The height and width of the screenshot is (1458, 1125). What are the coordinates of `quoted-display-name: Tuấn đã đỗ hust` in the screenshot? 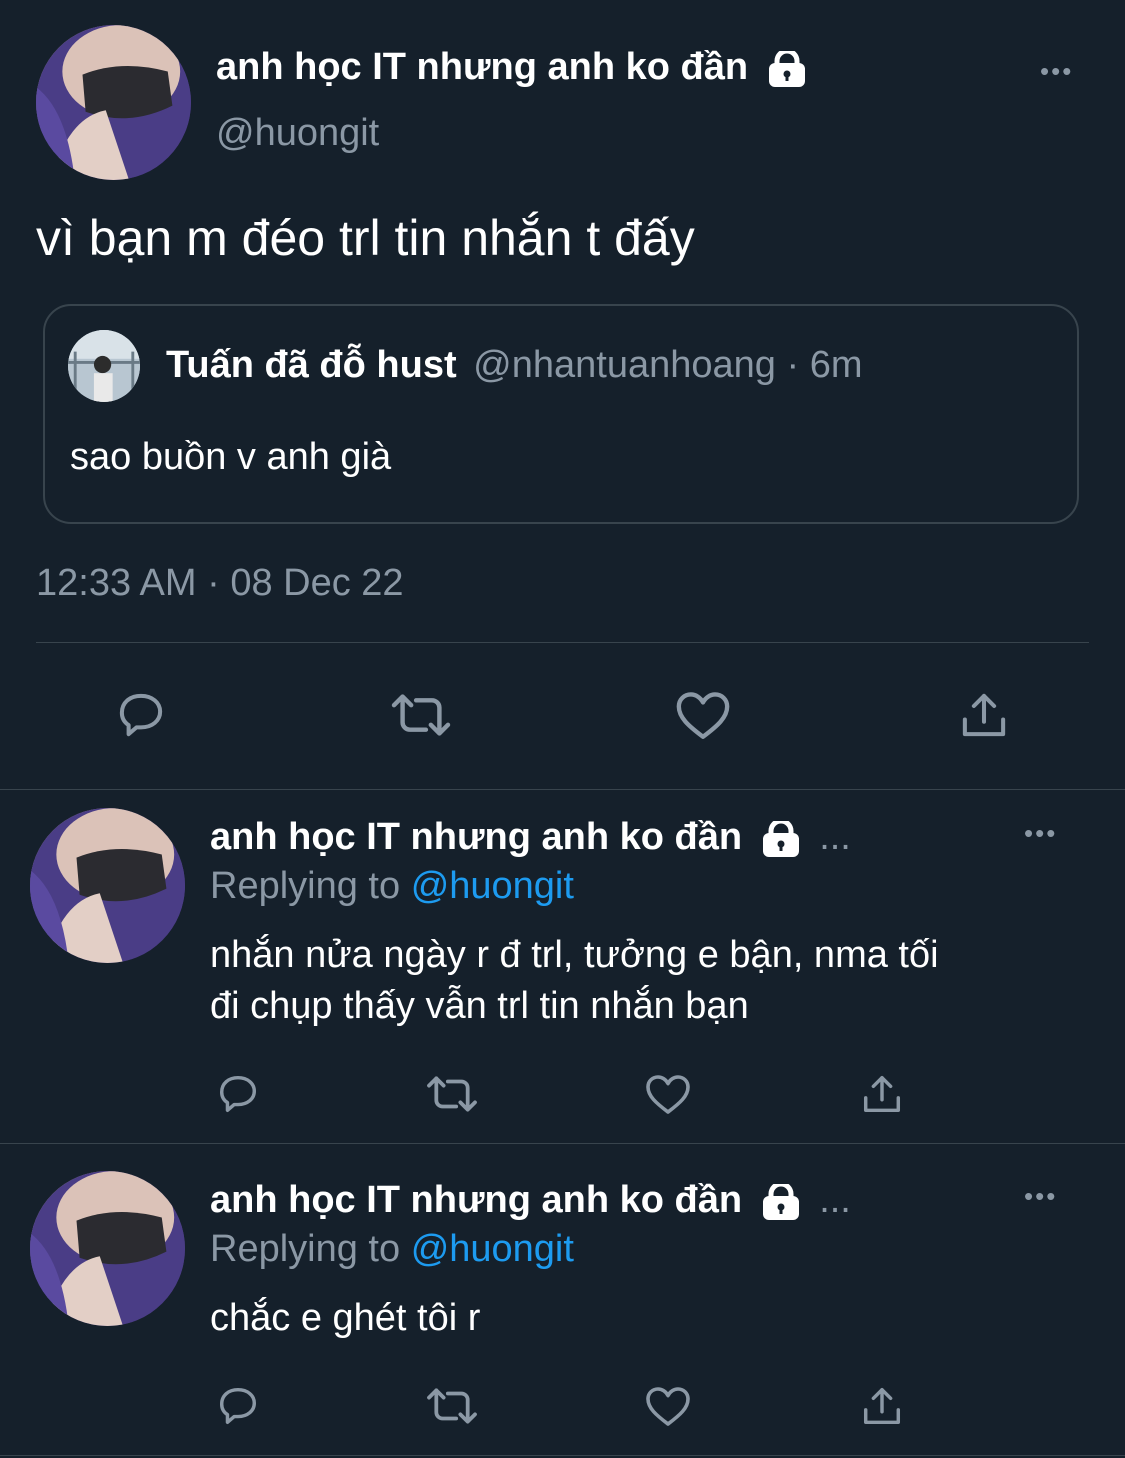 It's located at (311, 365).